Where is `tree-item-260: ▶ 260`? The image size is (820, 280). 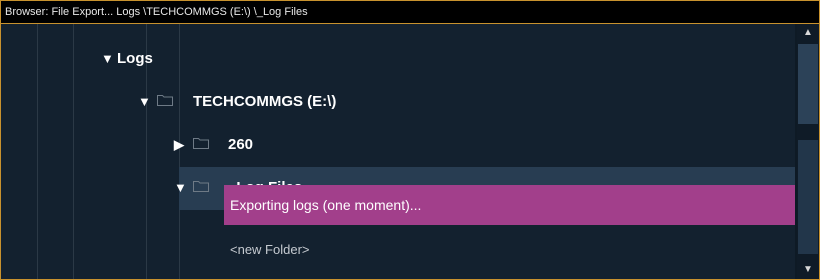
tree-item-260: ▶ 260 is located at coordinates (398, 145).